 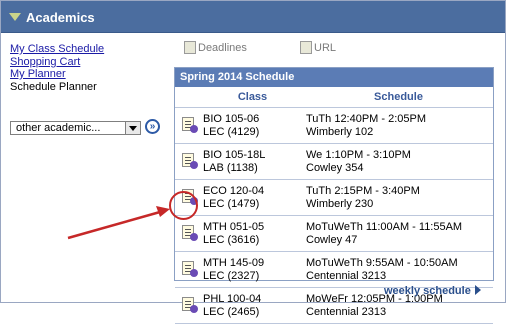 I want to click on annotation-arrow, so click(x=118, y=223).